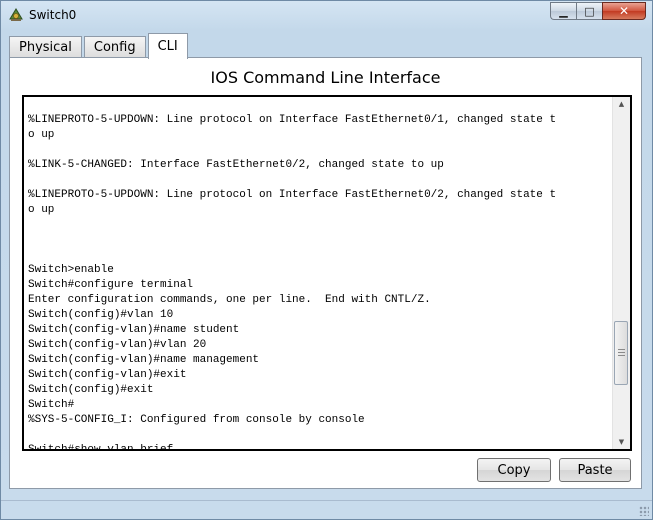  I want to click on minimize-icon: ▁, so click(563, 11).